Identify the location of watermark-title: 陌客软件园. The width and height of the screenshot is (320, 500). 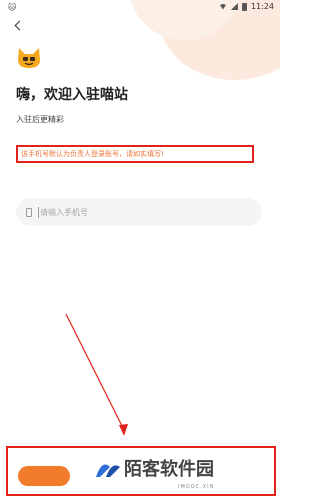
(169, 469).